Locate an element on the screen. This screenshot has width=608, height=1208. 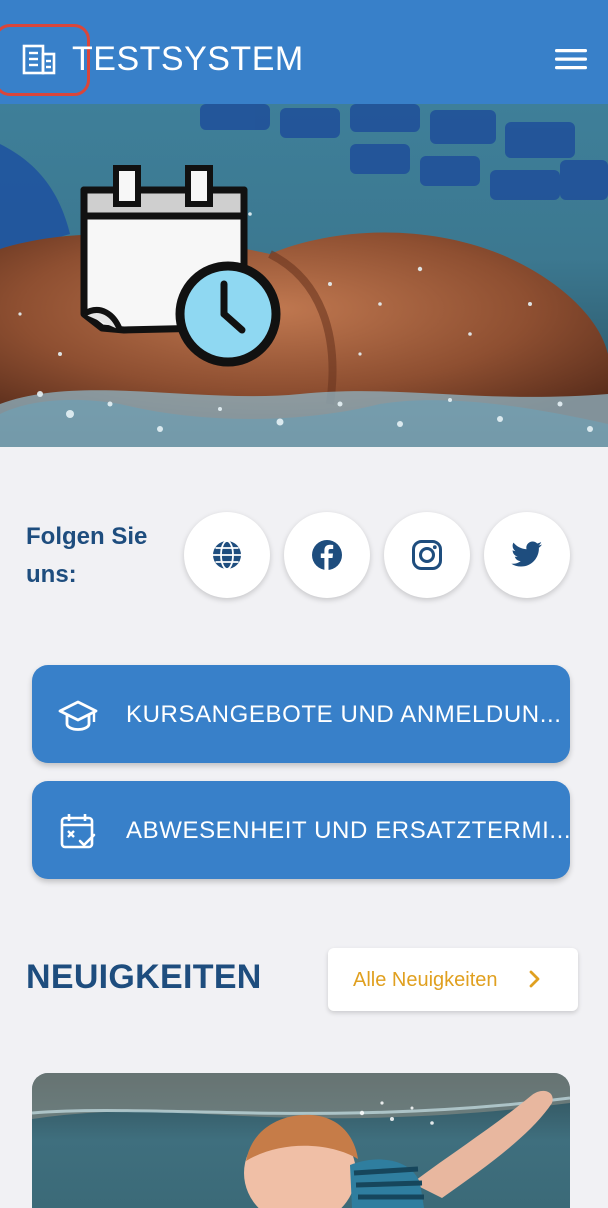
chevron-right-icon is located at coordinates (534, 979).